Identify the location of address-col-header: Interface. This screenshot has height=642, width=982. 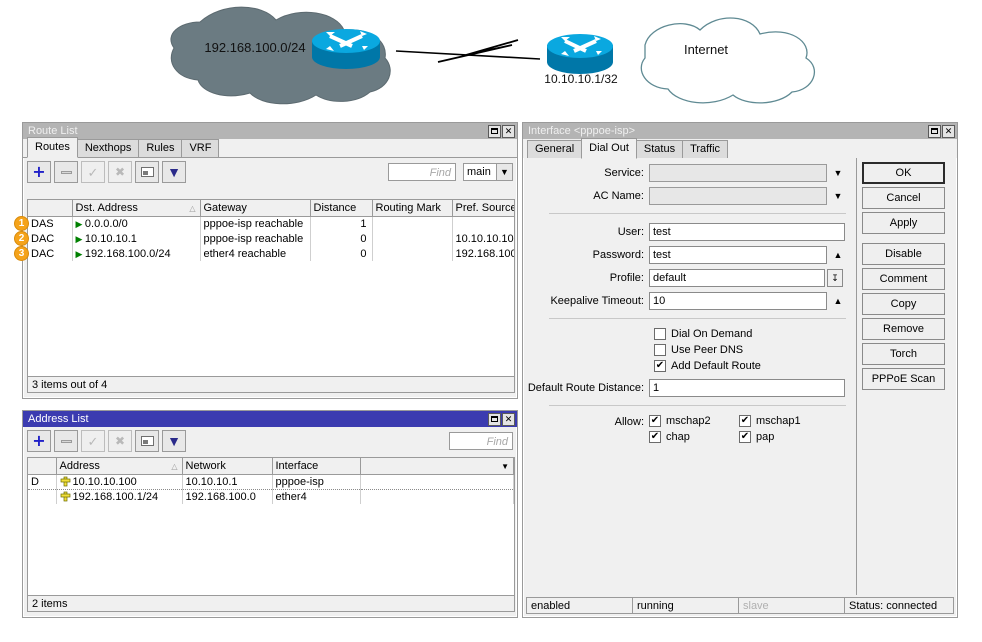
(316, 466).